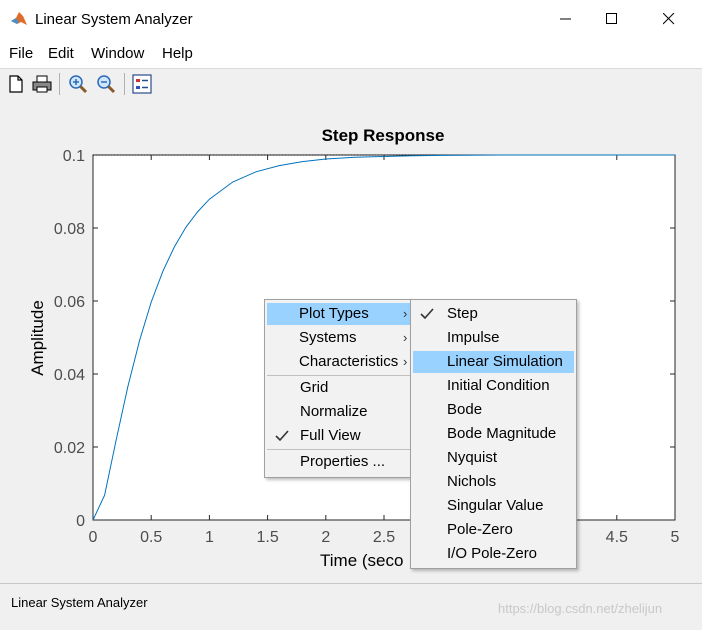  I want to click on submenu-item-label: Initial Condition, so click(498, 385).